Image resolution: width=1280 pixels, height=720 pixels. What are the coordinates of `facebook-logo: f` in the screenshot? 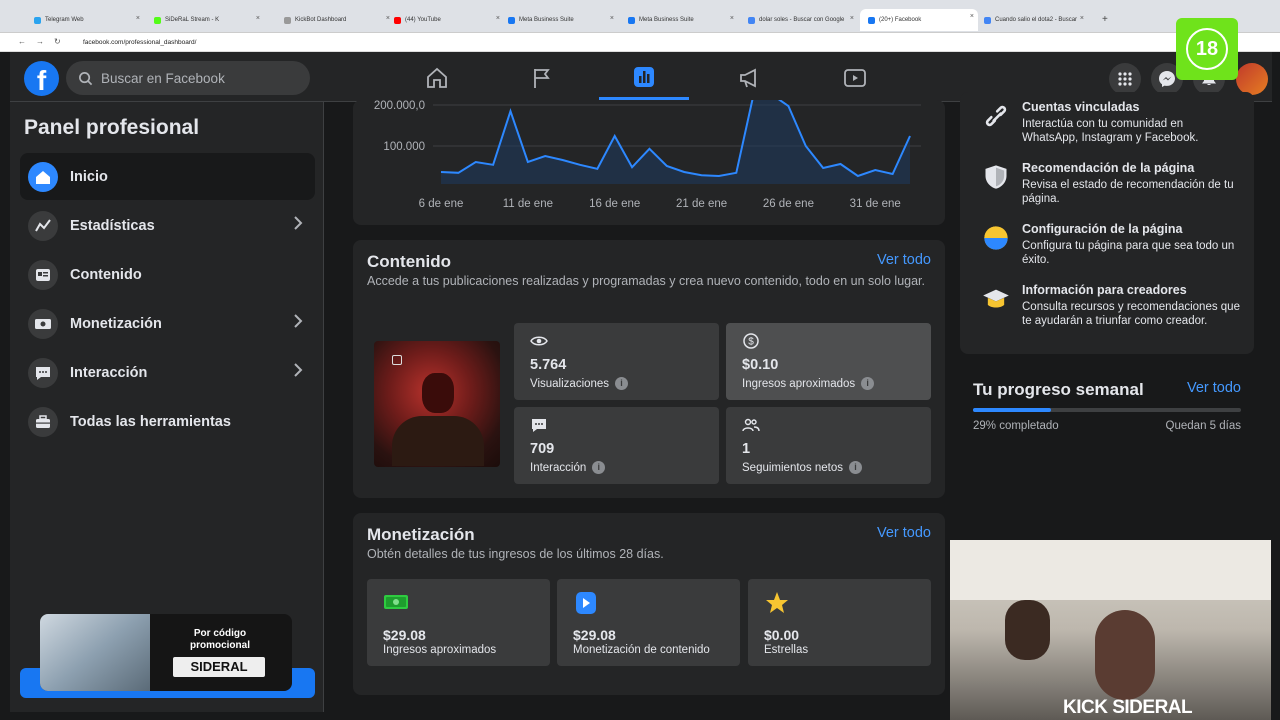 It's located at (41, 78).